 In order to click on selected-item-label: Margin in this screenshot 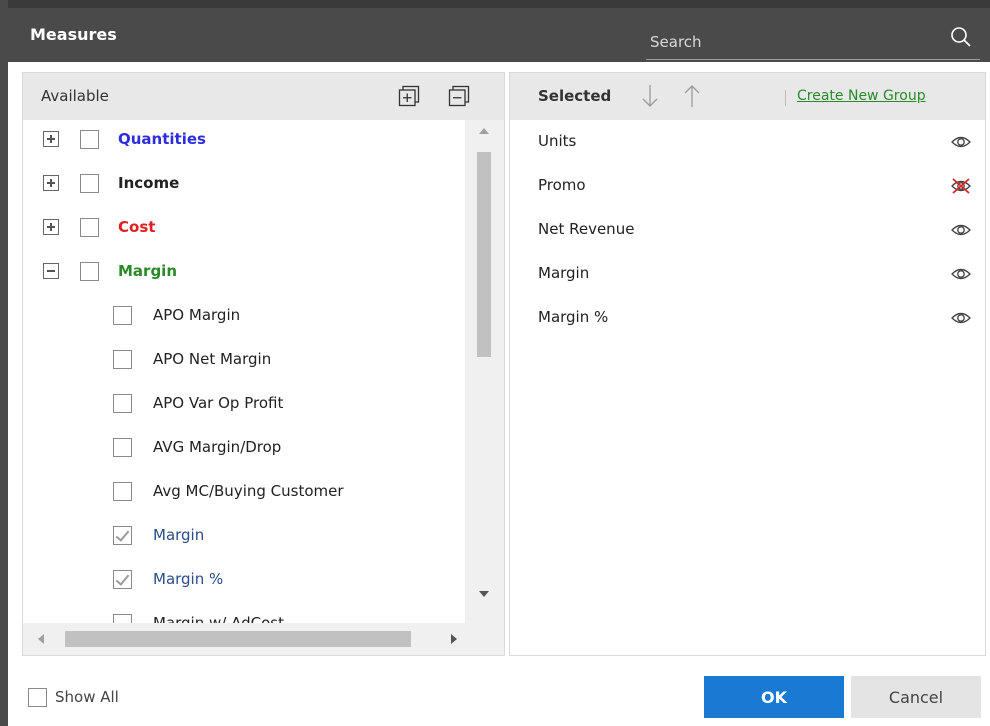, I will do `click(564, 273)`.